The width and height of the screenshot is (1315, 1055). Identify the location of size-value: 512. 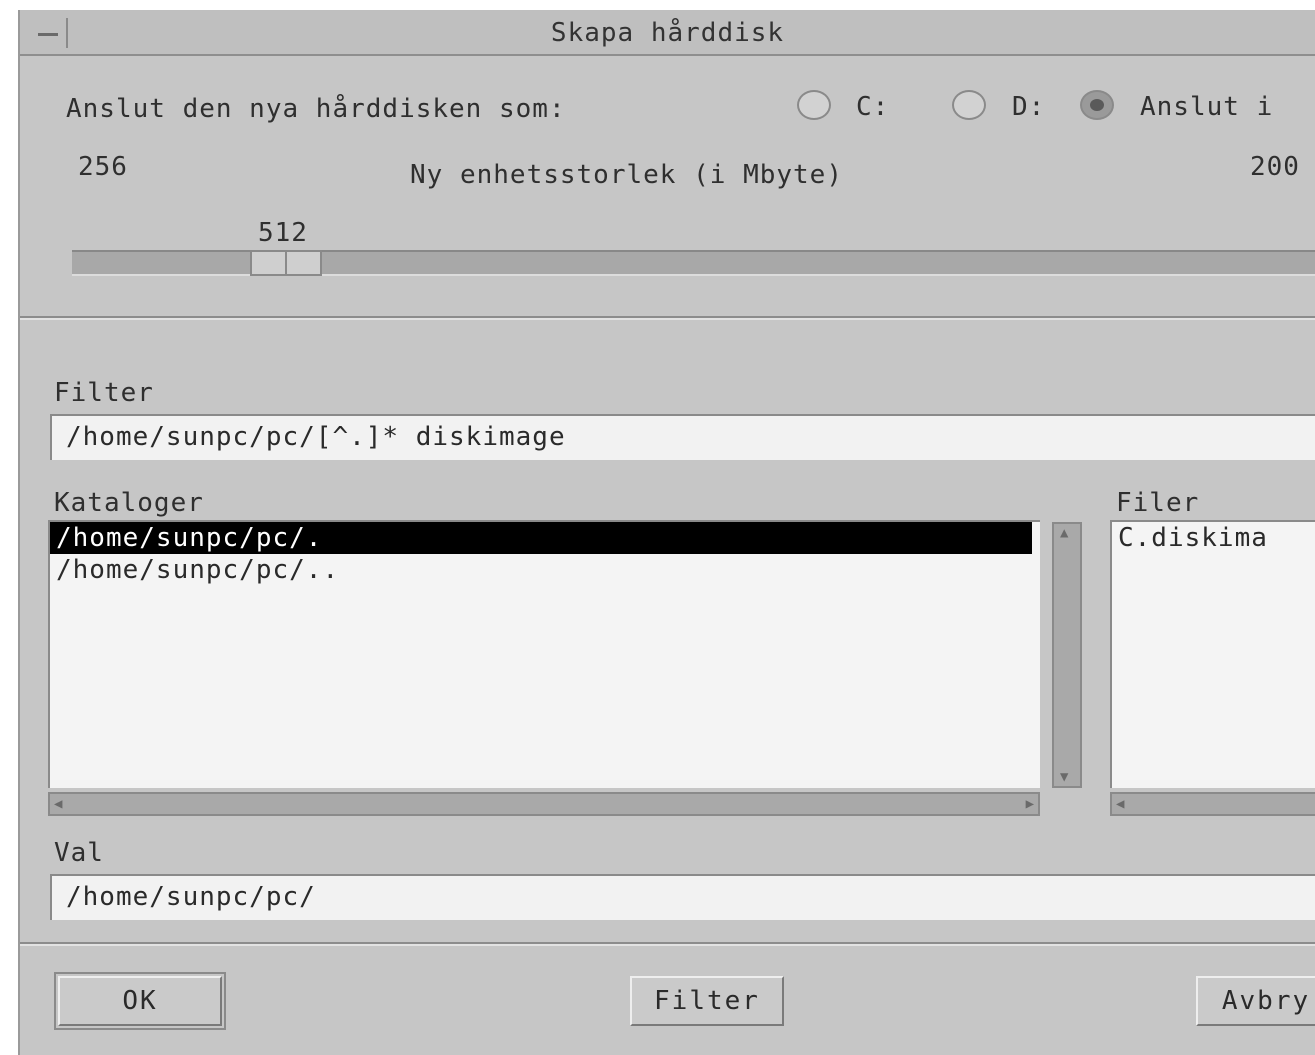
(283, 233).